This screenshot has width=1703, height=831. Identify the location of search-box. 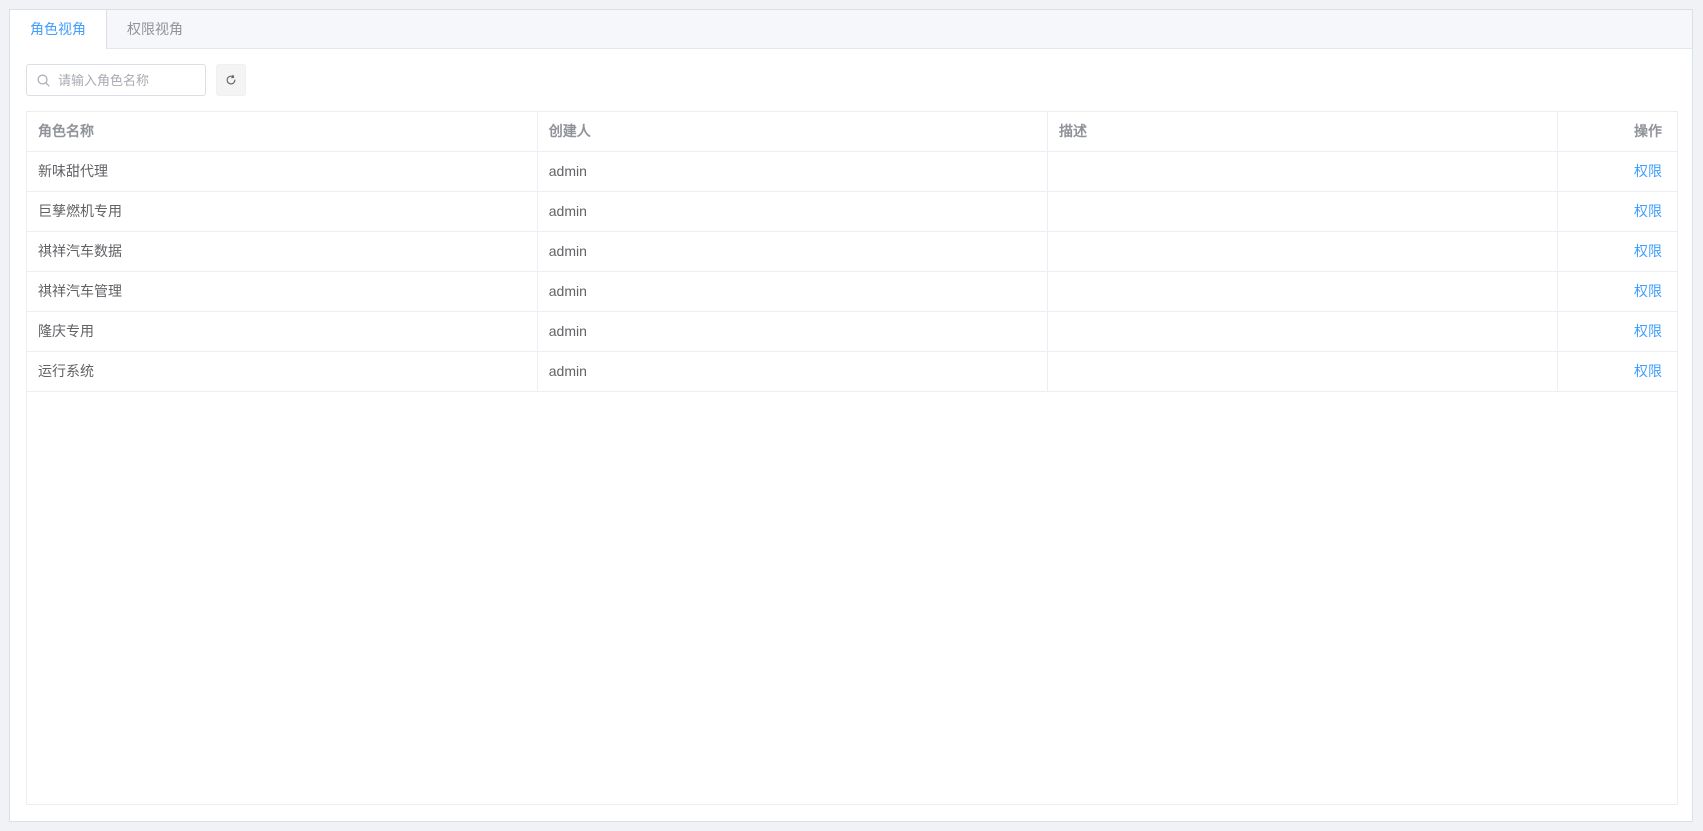
(116, 80).